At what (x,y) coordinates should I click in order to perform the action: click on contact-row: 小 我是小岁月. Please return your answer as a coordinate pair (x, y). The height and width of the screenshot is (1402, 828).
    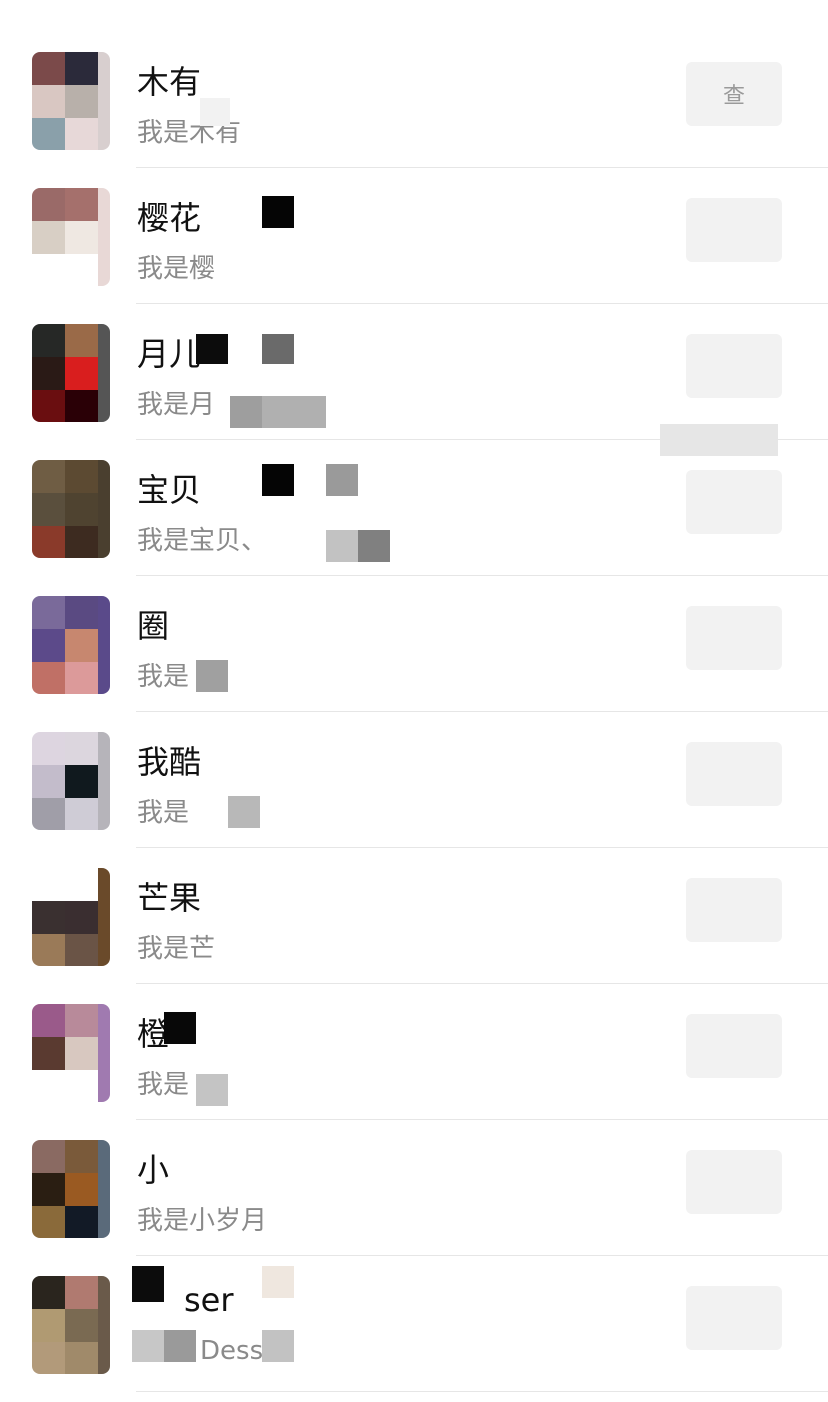
    Looking at the image, I should click on (414, 1188).